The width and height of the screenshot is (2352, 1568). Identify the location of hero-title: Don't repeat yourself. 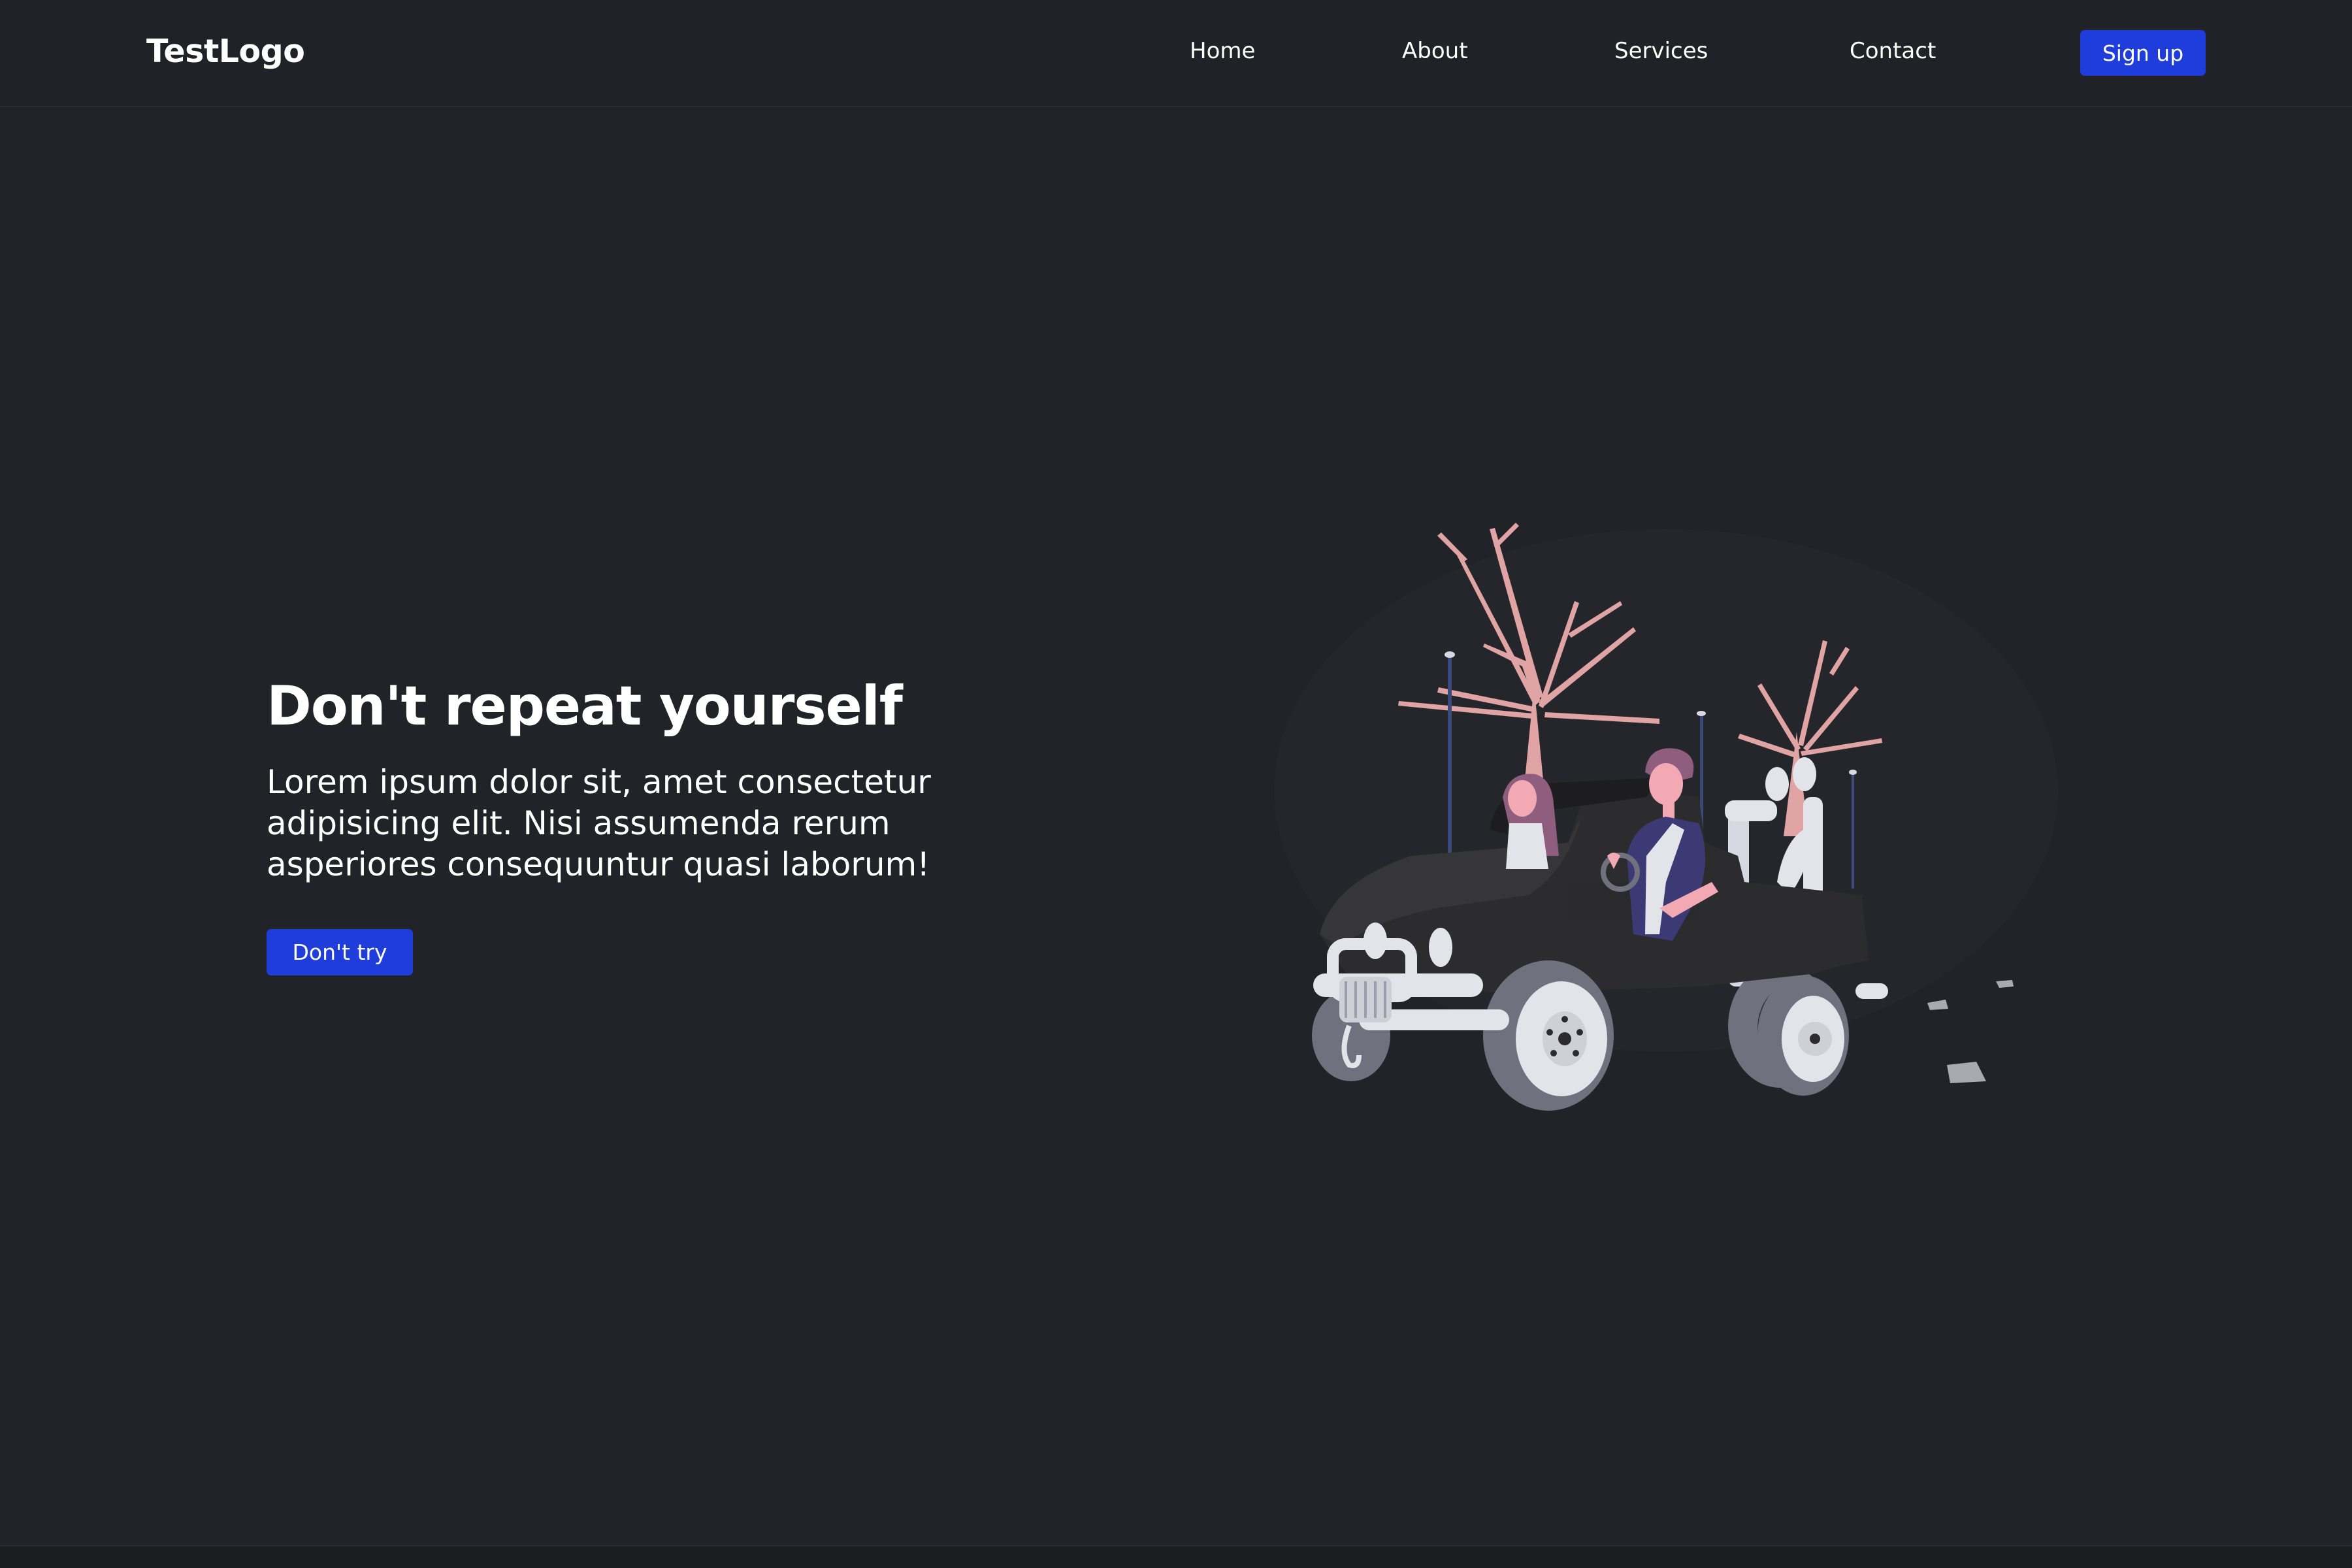
(585, 706).